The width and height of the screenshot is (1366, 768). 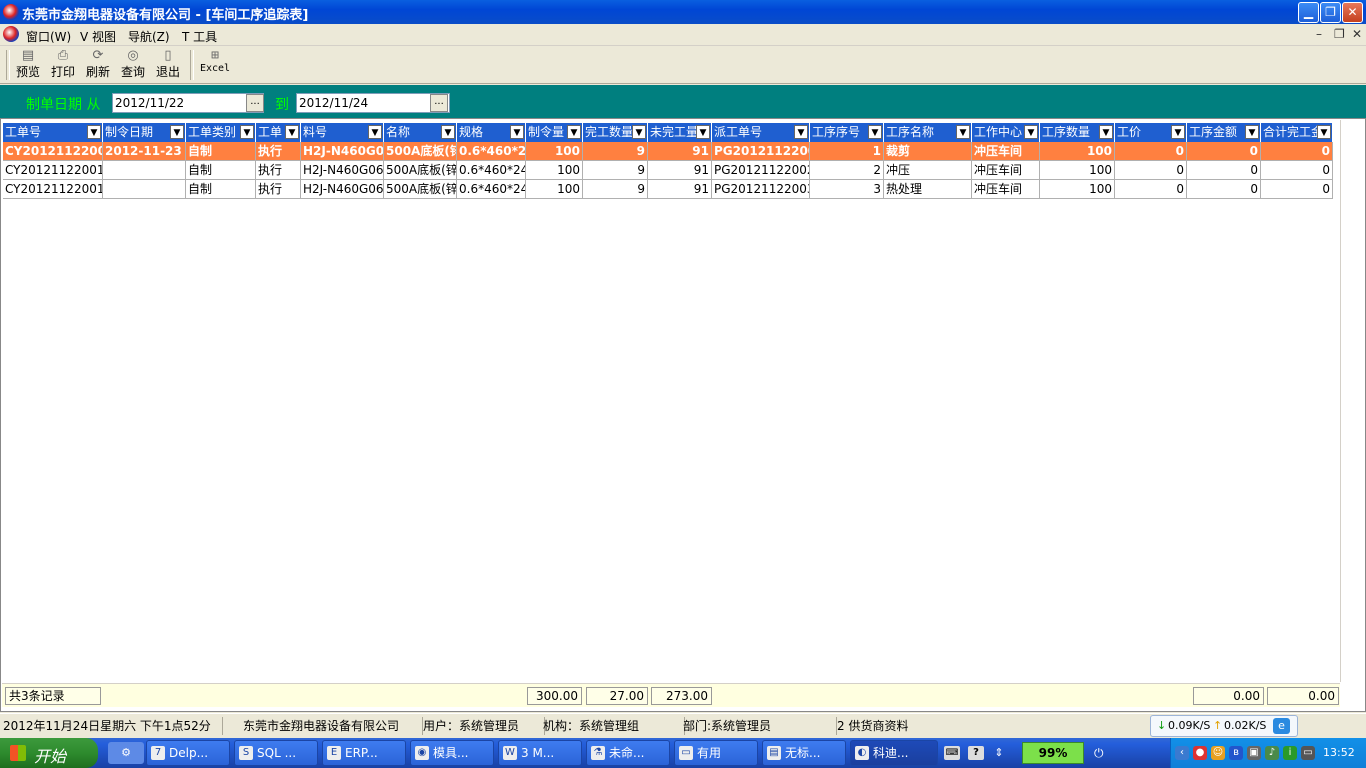 I want to click on col-status-header: 工单 ▼, so click(x=278, y=132).